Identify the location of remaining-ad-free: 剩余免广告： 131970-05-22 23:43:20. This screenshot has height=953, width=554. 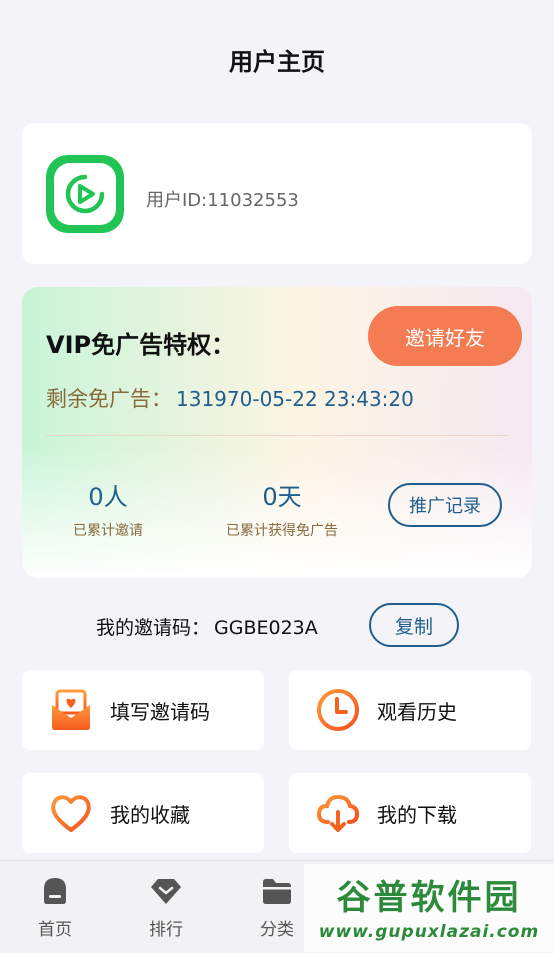
(230, 398).